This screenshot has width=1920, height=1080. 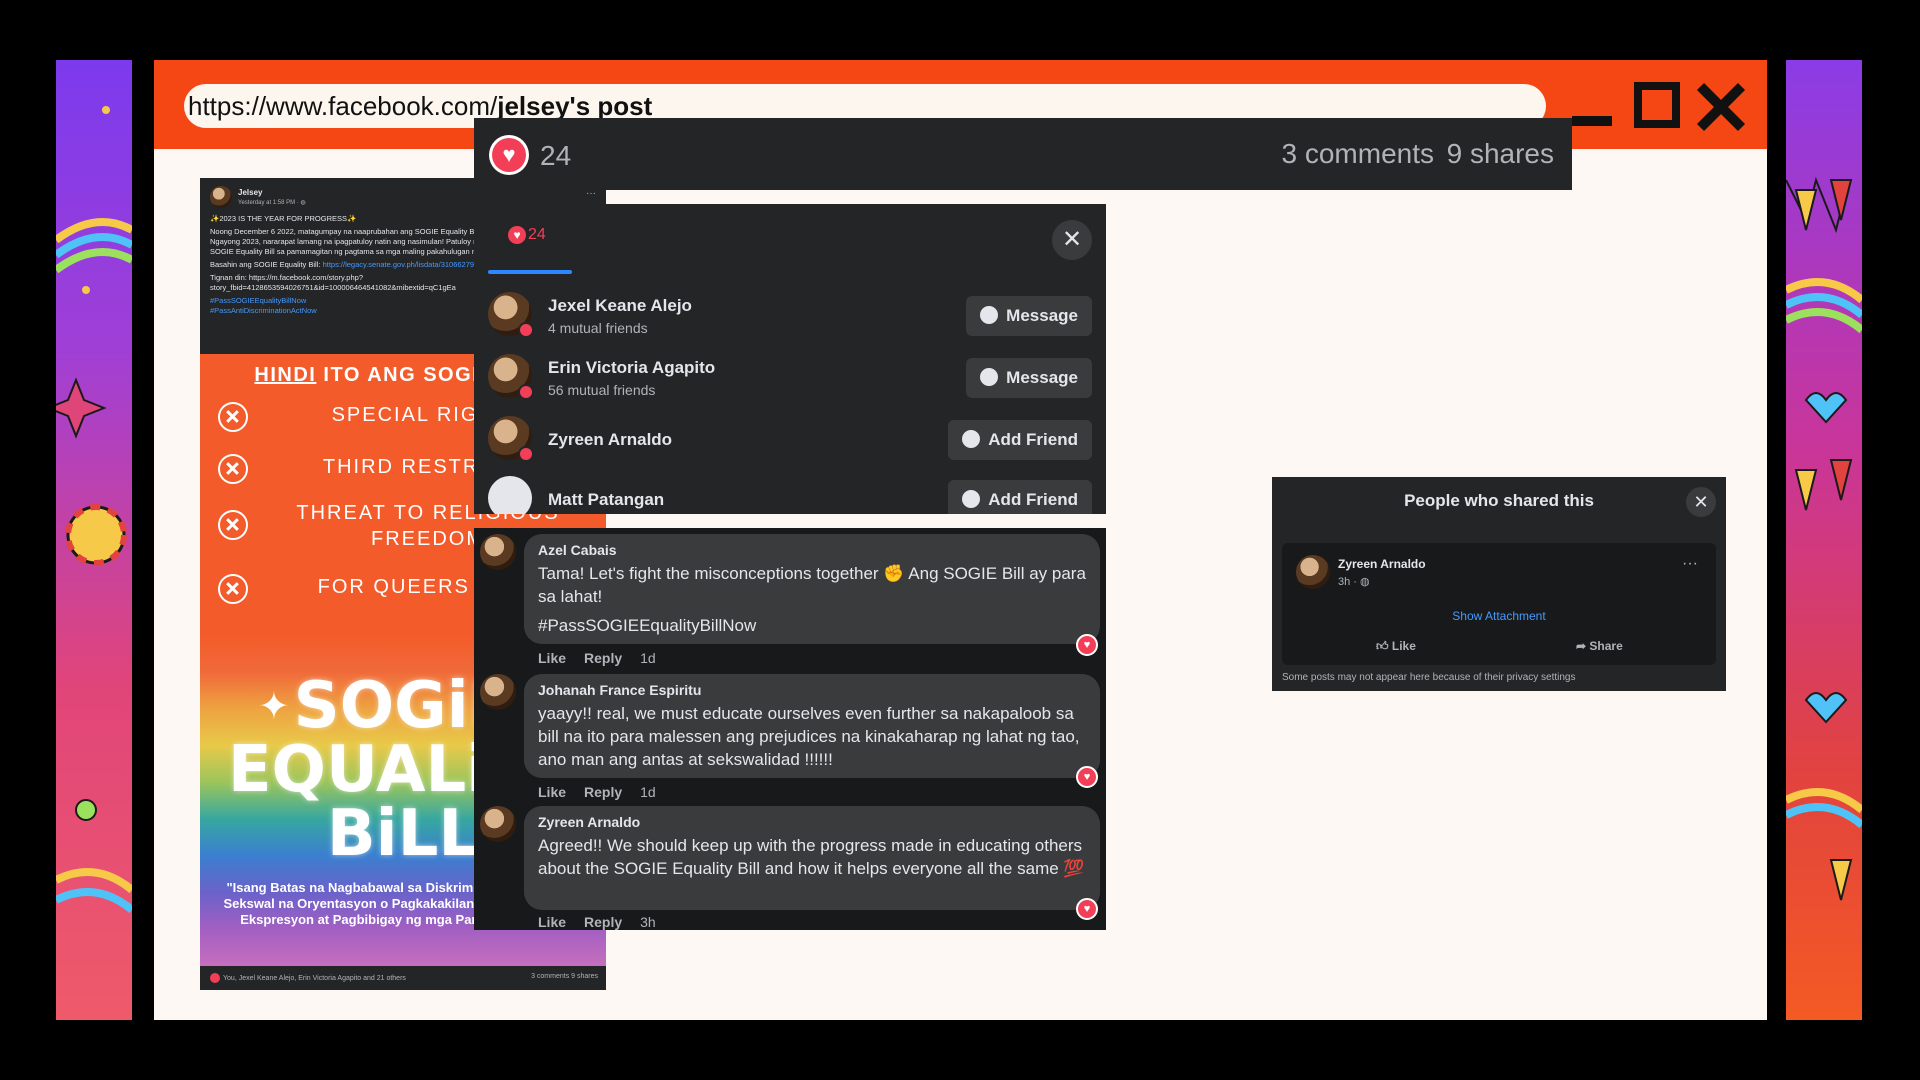 I want to click on comment-author: Azel Cabais, so click(x=812, y=550).